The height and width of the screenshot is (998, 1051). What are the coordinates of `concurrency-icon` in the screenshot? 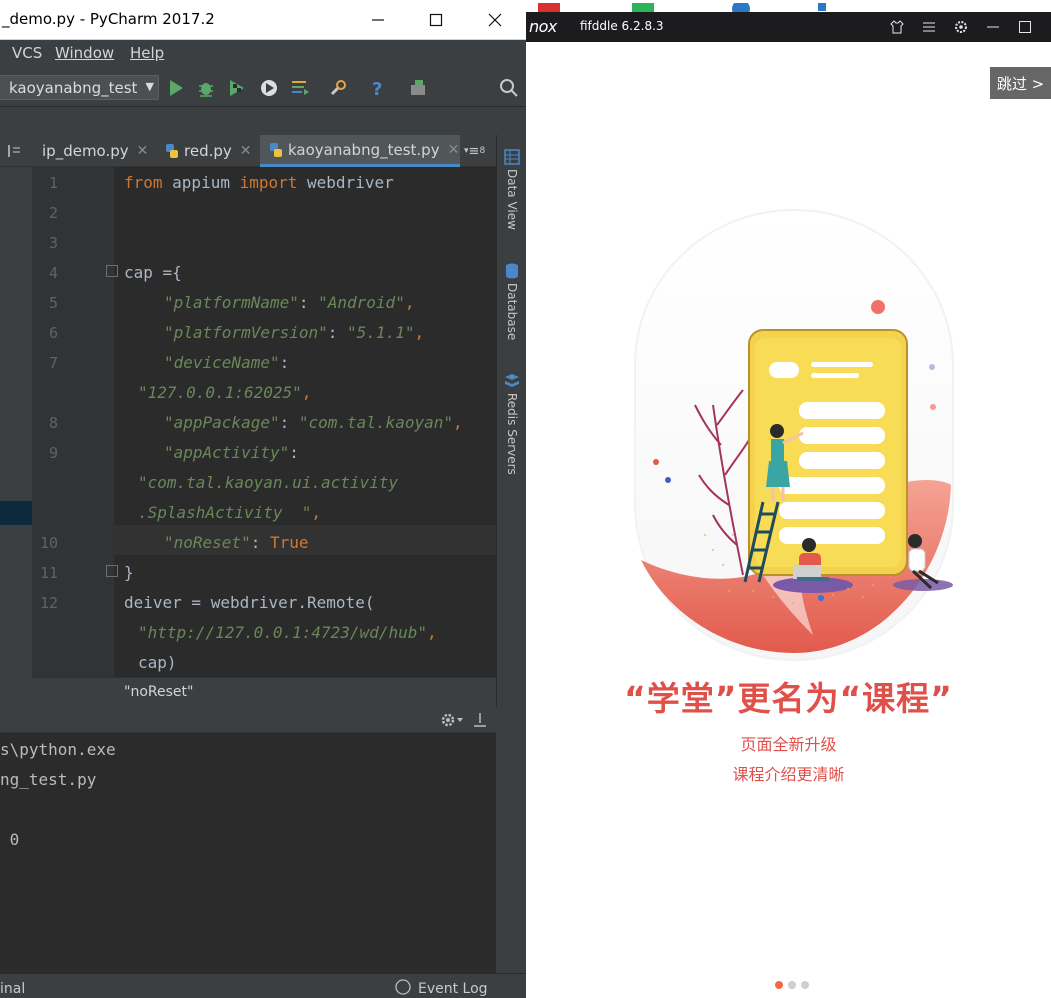 It's located at (300, 88).